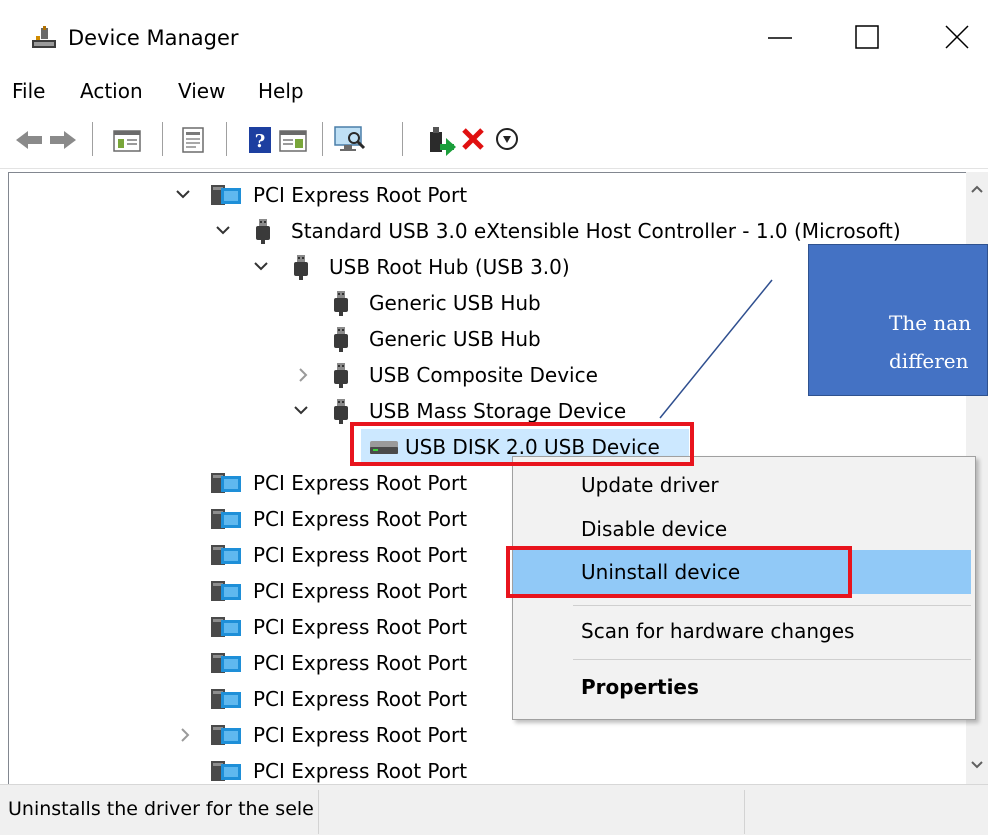 The width and height of the screenshot is (988, 835). Describe the element at coordinates (977, 191) in the screenshot. I see `scroll-up-icon` at that location.